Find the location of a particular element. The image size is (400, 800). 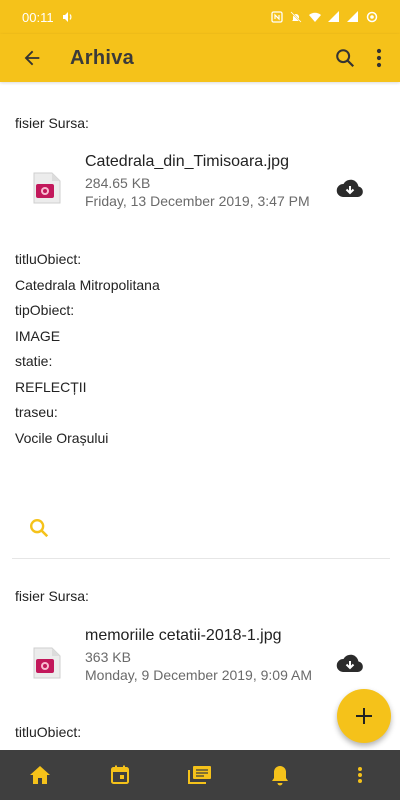

back-arrow-icon is located at coordinates (32, 58).